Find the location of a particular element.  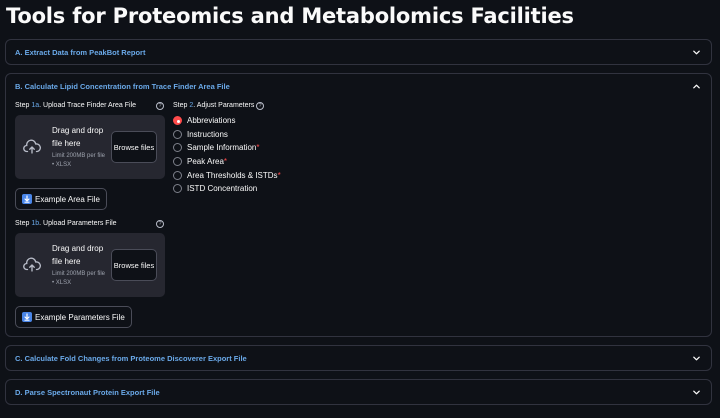

radio-option-sample-information: Sample Information* is located at coordinates (227, 148).